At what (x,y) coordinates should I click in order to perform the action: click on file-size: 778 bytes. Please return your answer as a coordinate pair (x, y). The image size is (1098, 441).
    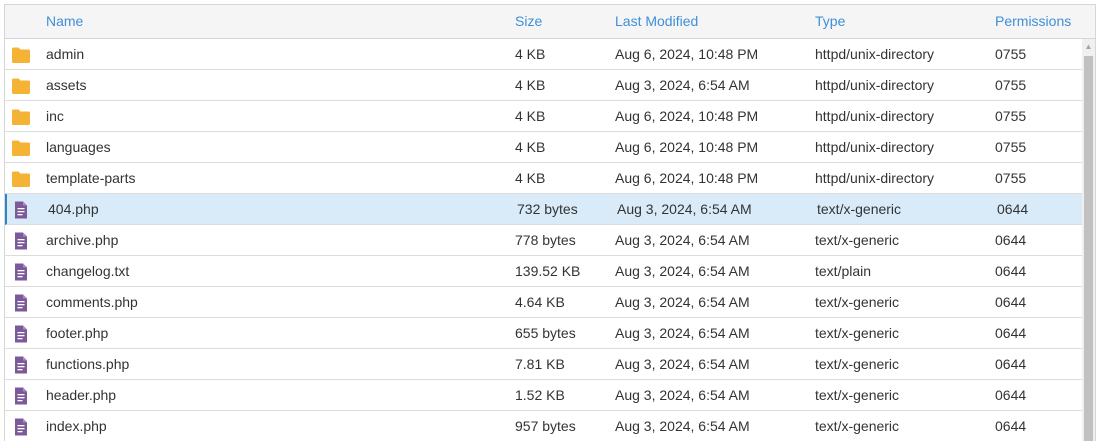
    Looking at the image, I should click on (545, 240).